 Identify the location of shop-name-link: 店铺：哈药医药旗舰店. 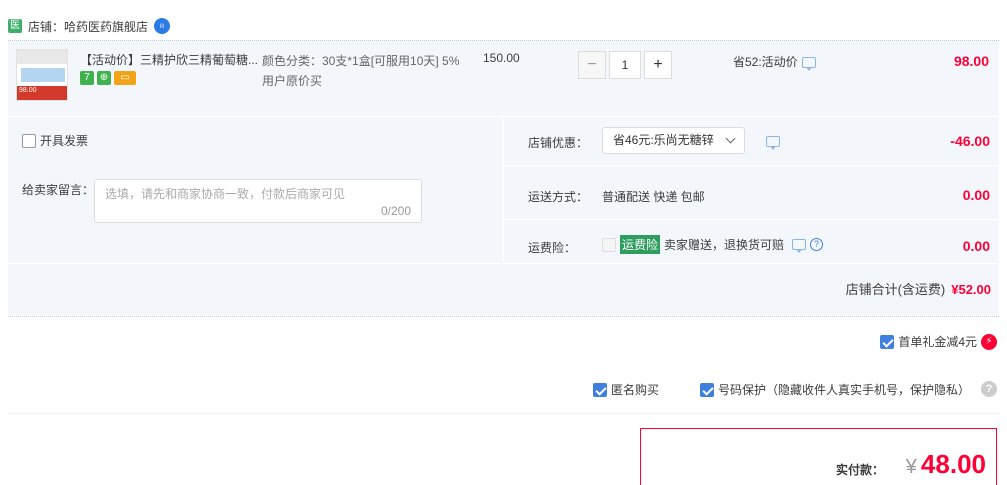
(88, 26).